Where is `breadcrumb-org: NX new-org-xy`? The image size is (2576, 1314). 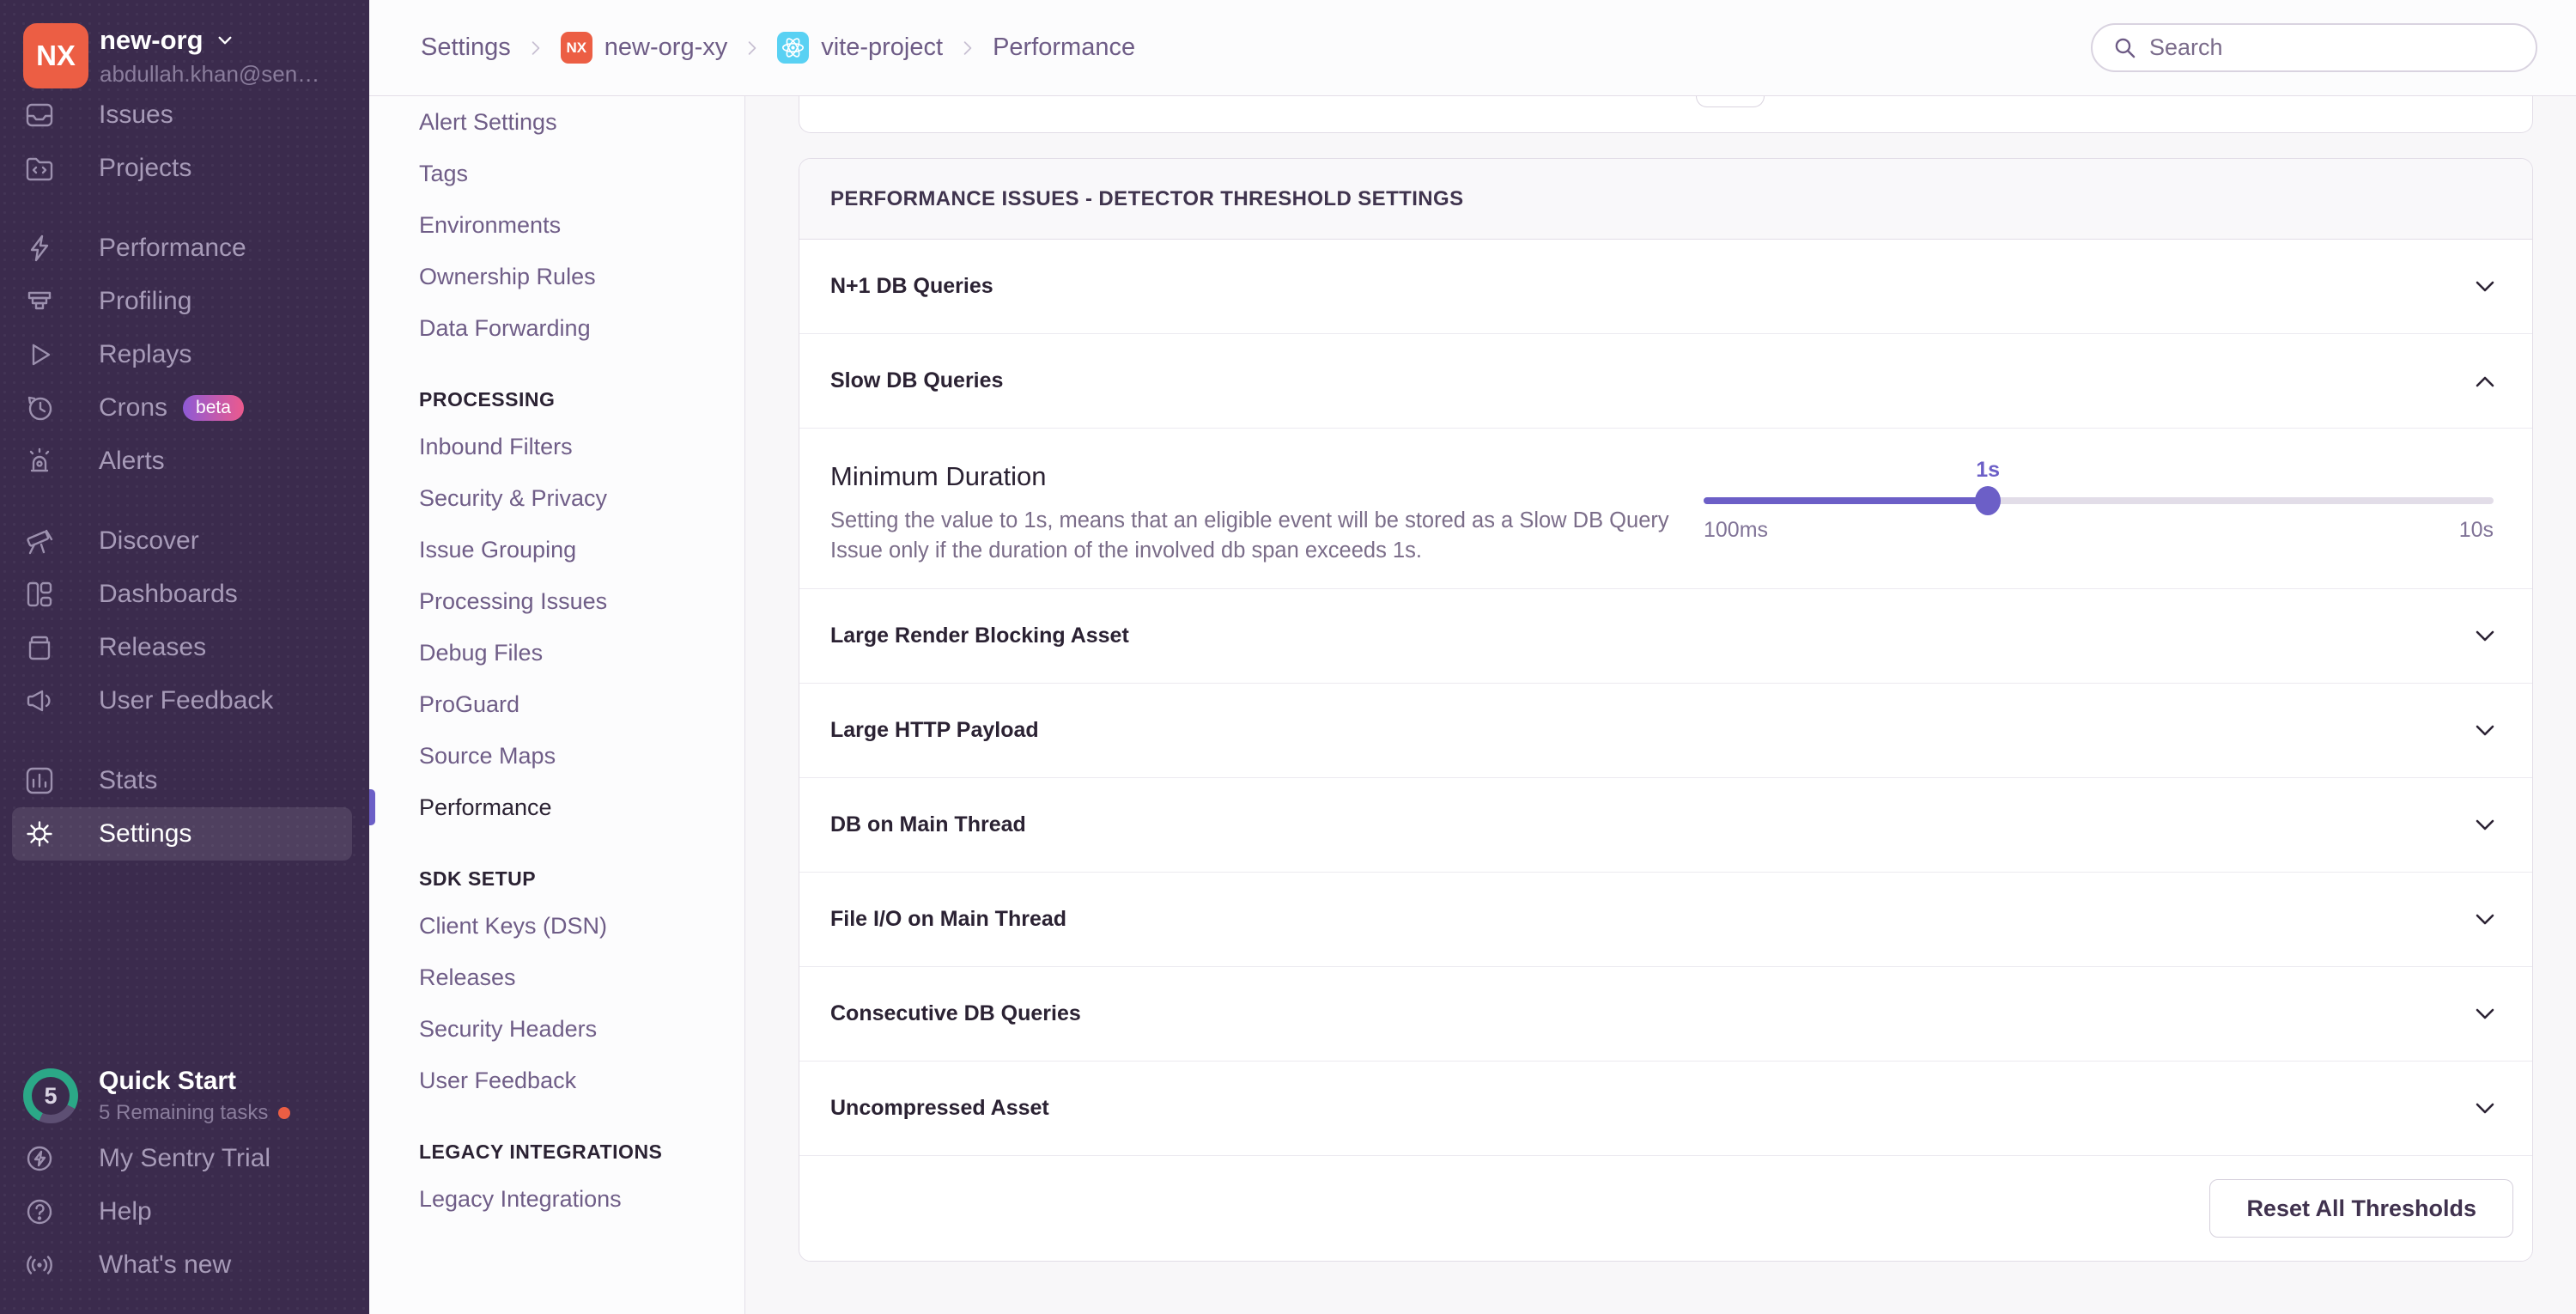 breadcrumb-org: NX new-org-xy is located at coordinates (644, 48).